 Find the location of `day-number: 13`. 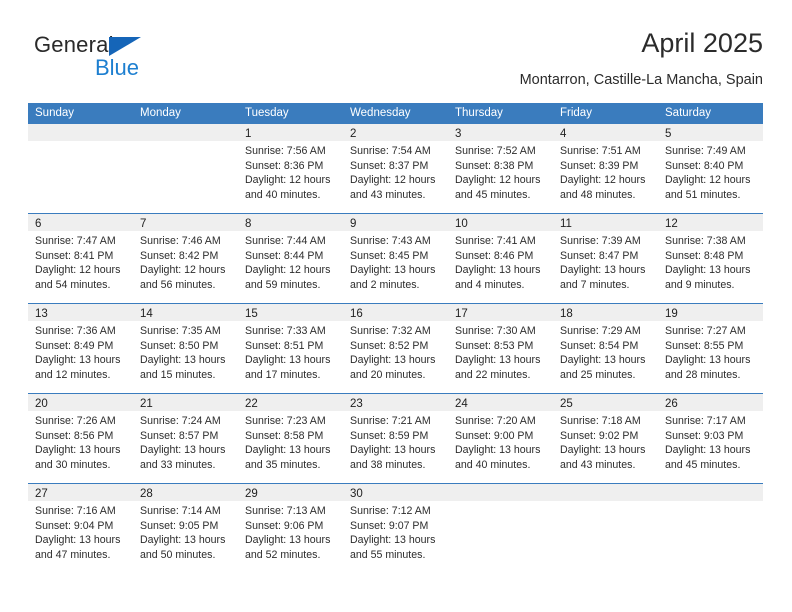

day-number: 13 is located at coordinates (41, 314).